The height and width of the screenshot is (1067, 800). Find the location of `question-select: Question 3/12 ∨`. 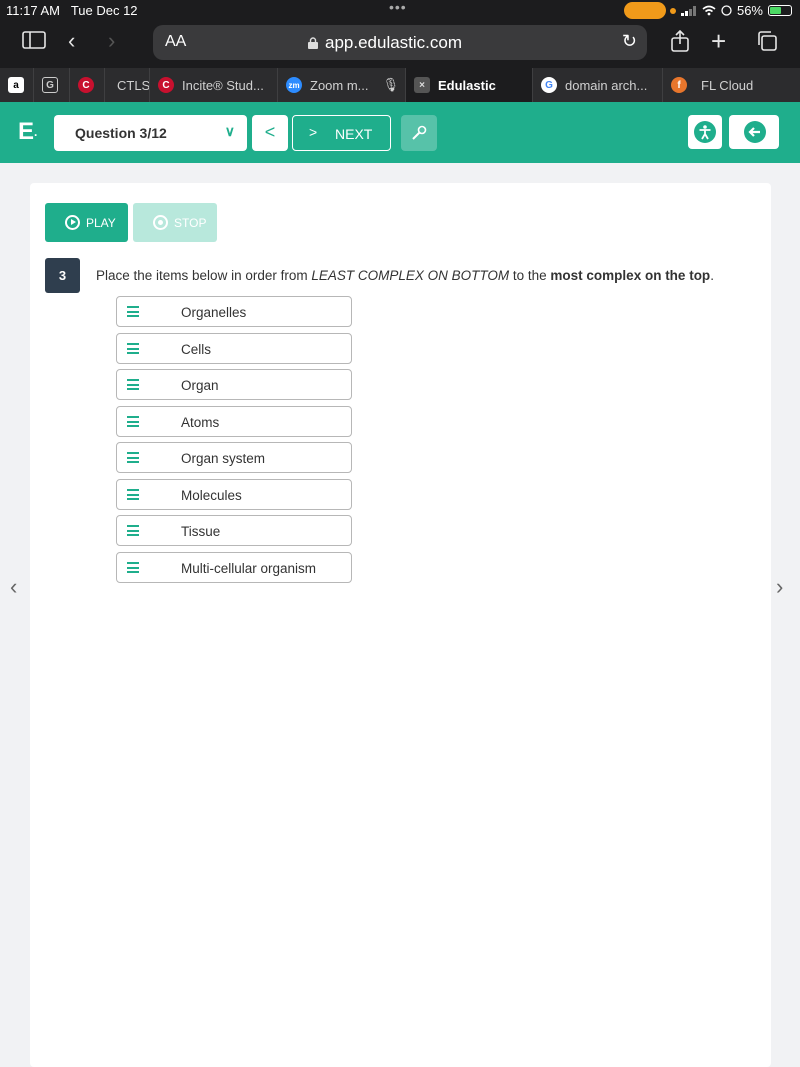

question-select: Question 3/12 ∨ is located at coordinates (150, 133).